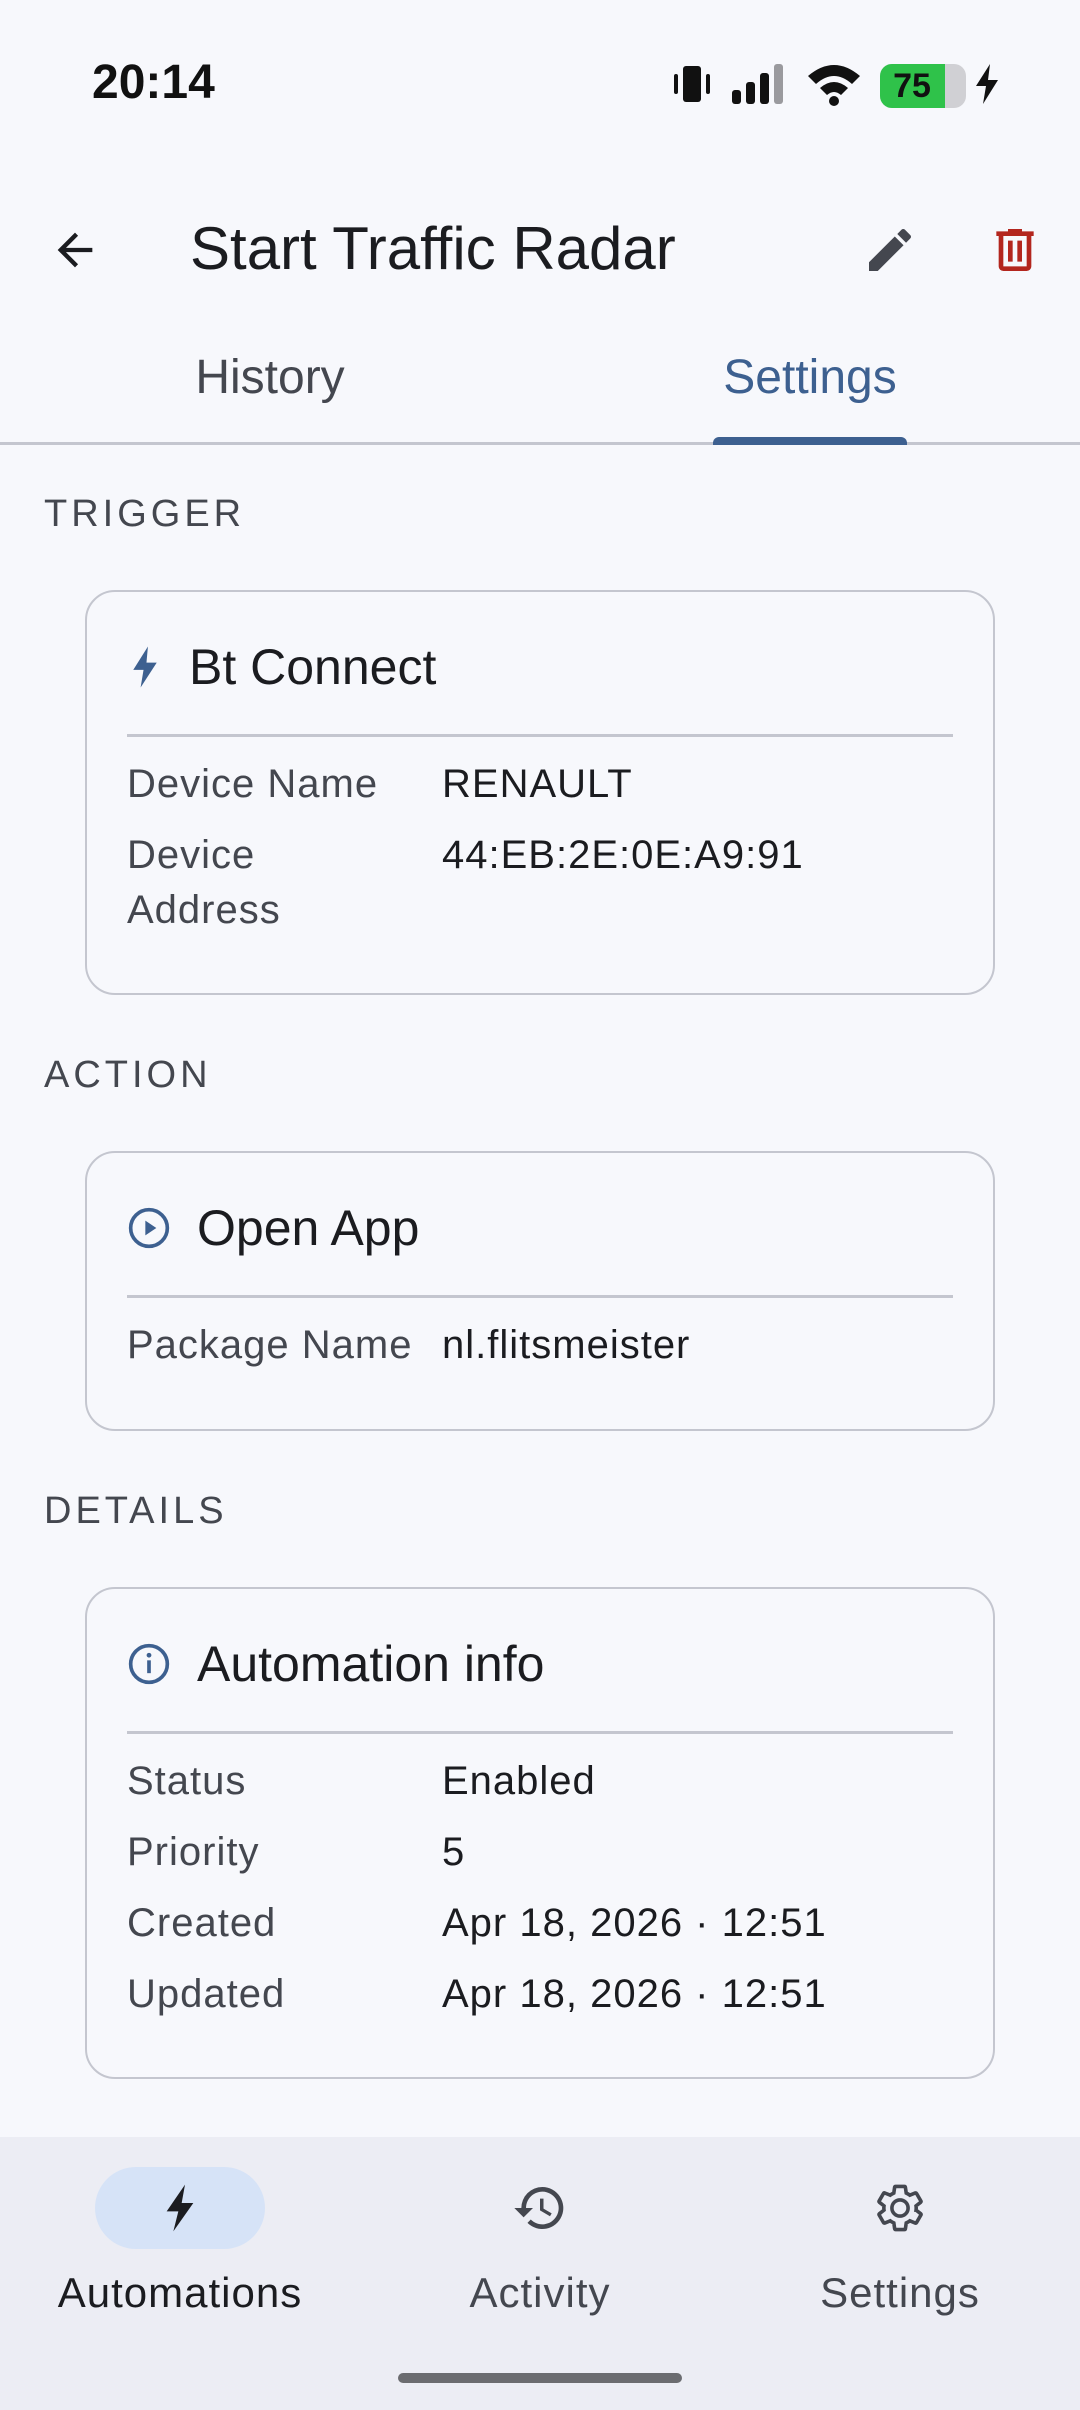  I want to click on arrow-back-icon, so click(75, 250).